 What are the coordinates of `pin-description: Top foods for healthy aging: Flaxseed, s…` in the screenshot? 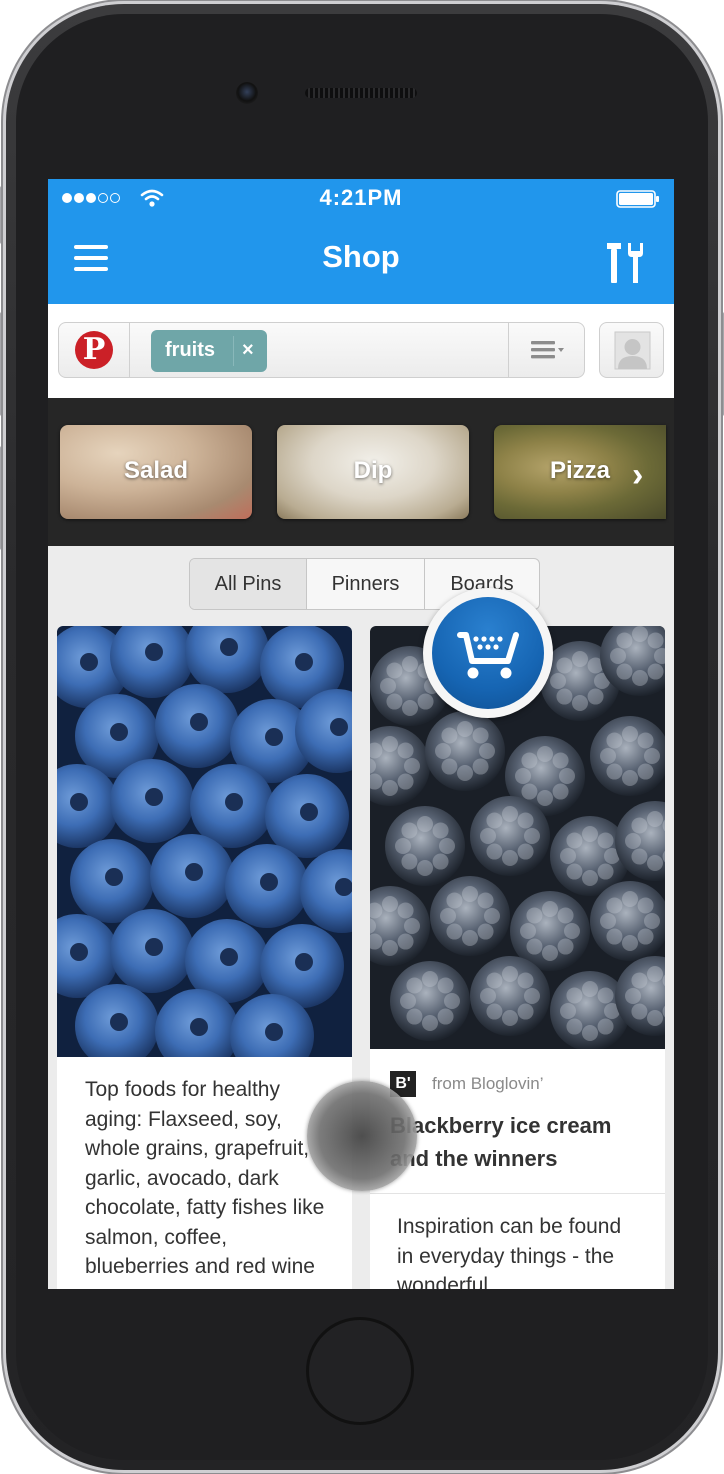 It's located at (205, 1178).